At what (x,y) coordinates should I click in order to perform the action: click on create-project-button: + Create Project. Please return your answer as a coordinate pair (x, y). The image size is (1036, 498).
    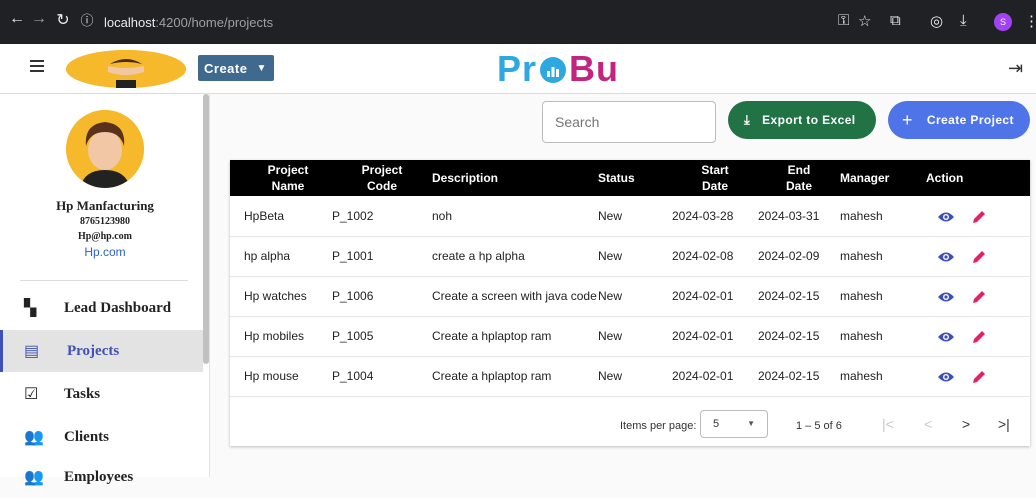
    Looking at the image, I should click on (959, 120).